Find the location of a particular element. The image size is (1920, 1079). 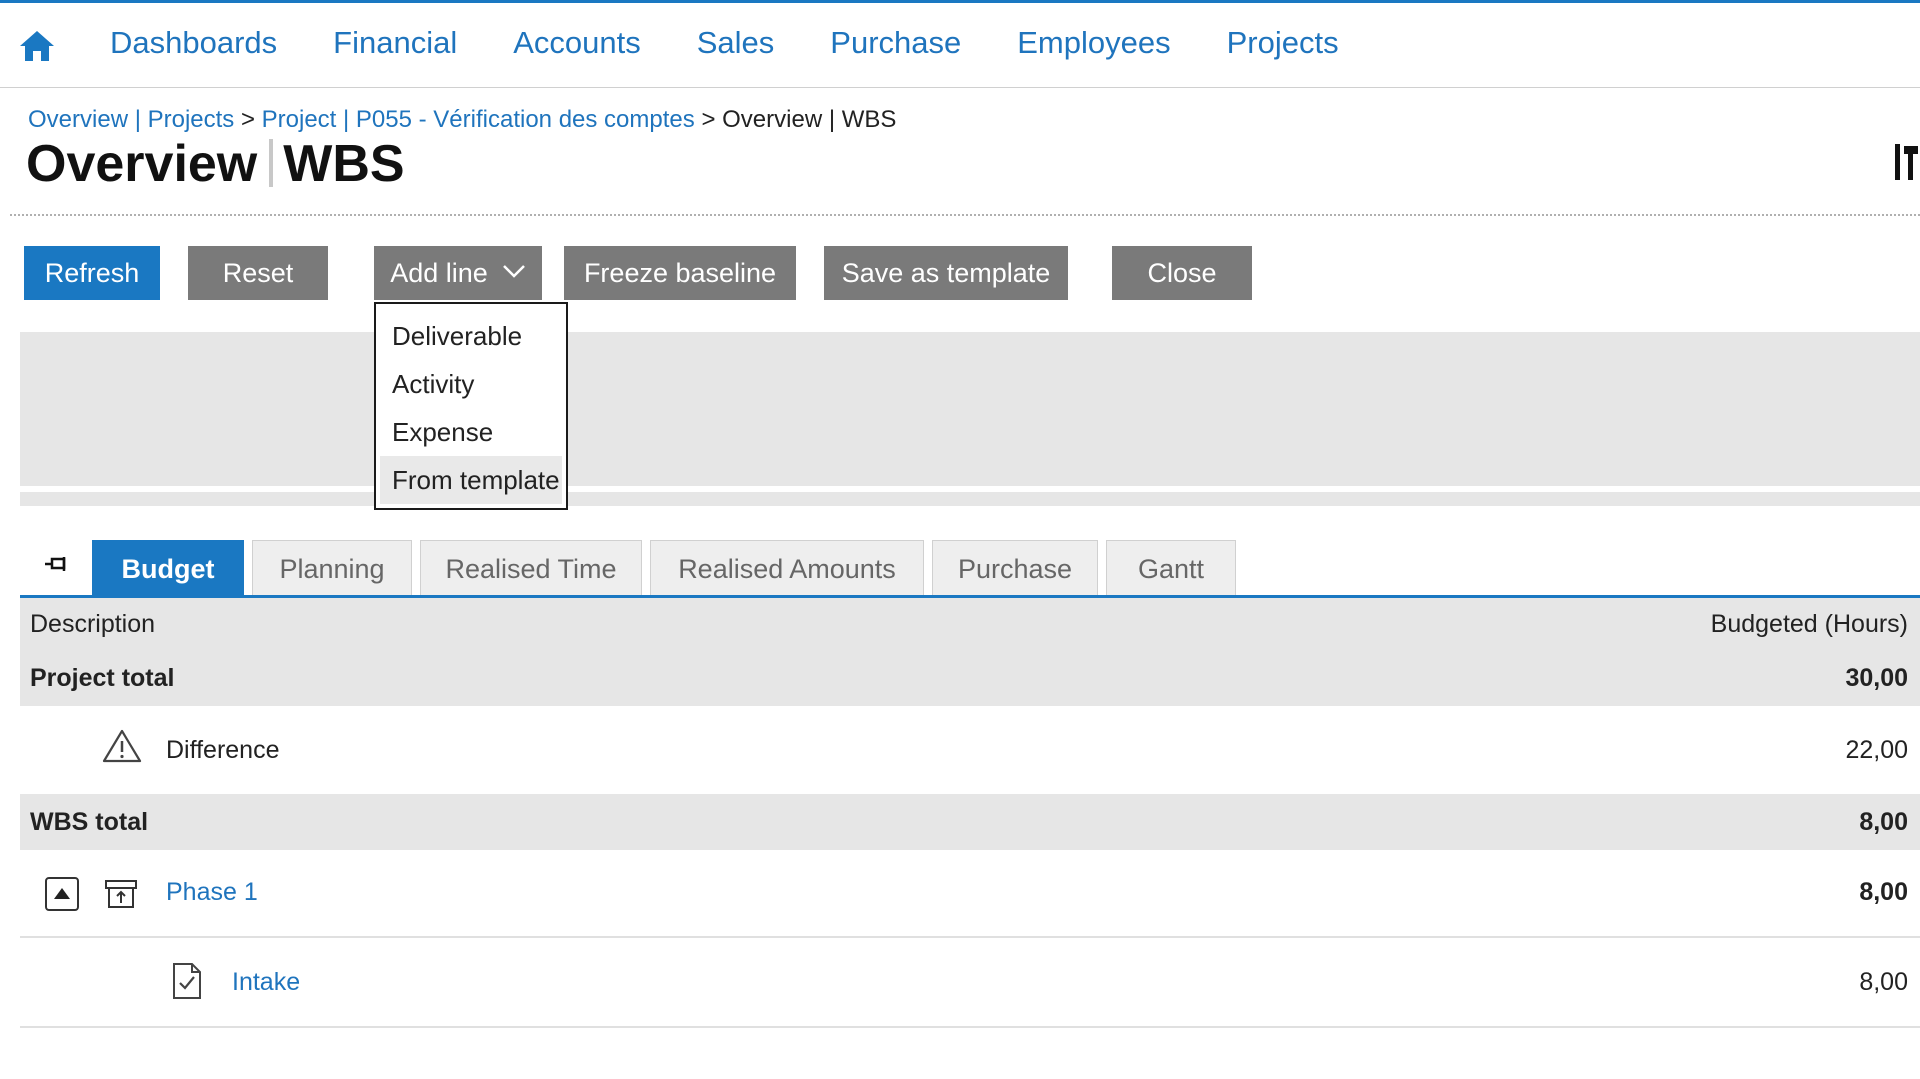

breadcrumb-current: Overview | WBS is located at coordinates (809, 119).